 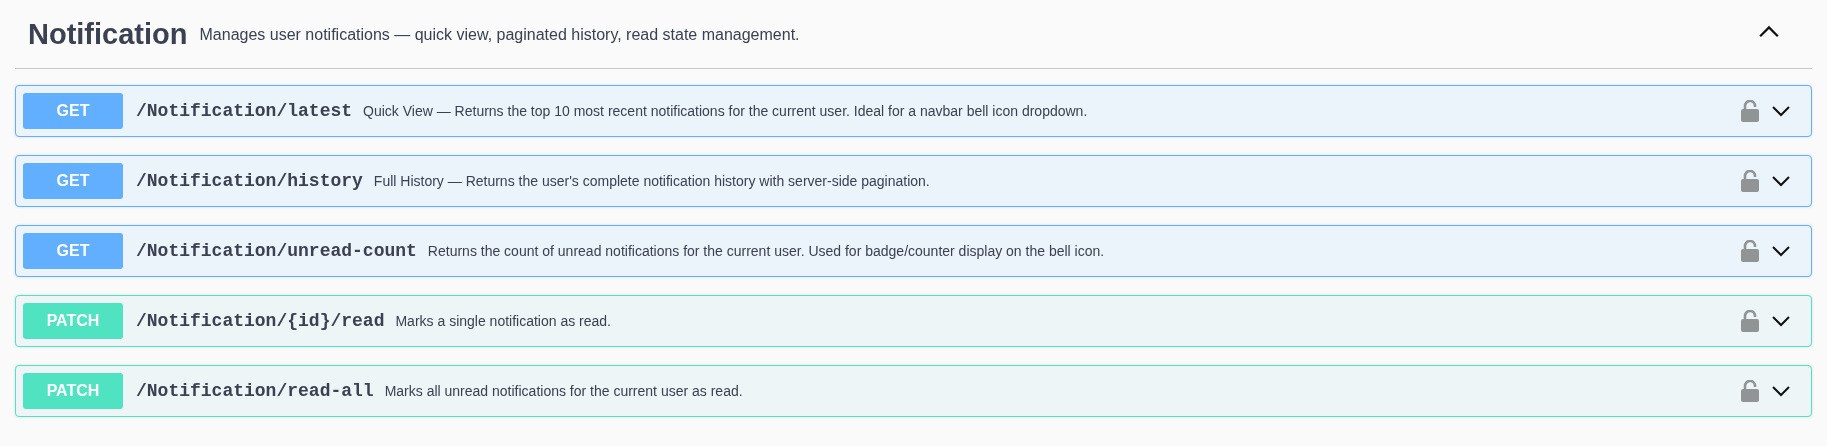 What do you see at coordinates (249, 181) in the screenshot?
I see `endpoint-path: /Notification/history` at bounding box center [249, 181].